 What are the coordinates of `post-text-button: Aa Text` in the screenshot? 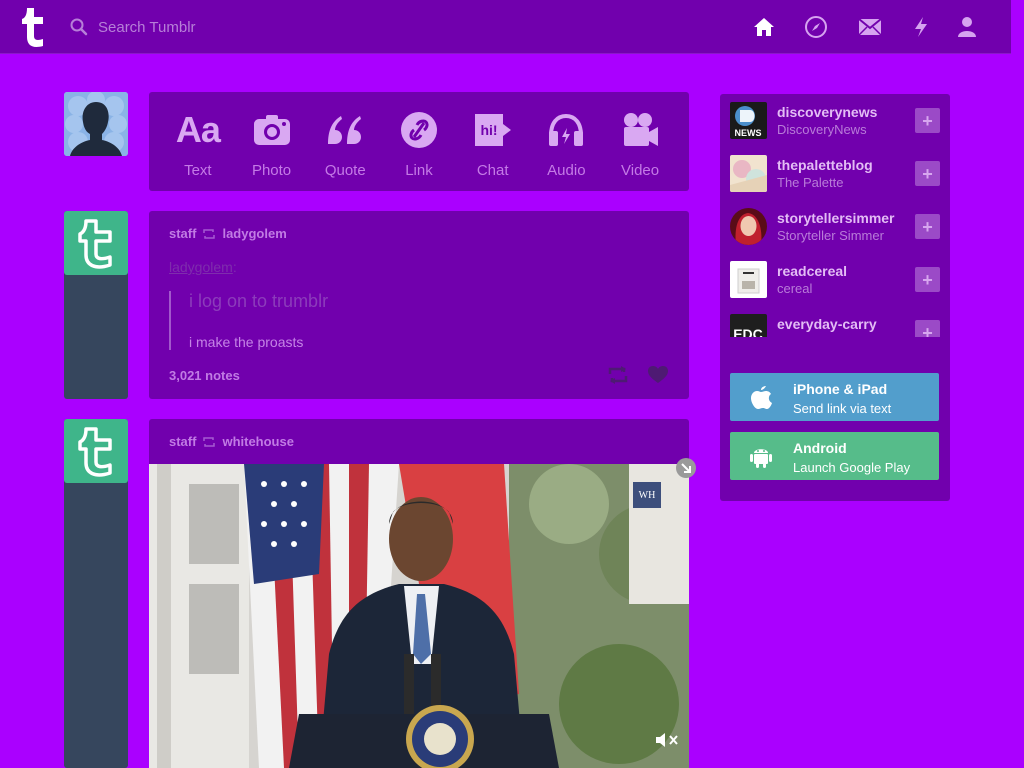 It's located at (198, 141).